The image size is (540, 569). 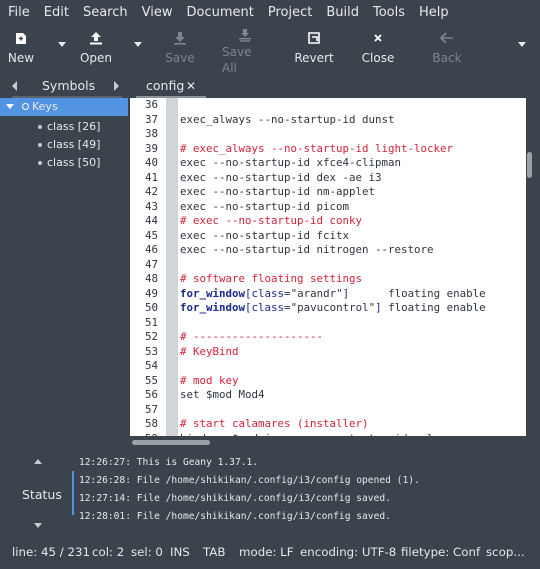 What do you see at coordinates (281, 177) in the screenshot?
I see `code-line: exec --no-startup-id dex -ae i3` at bounding box center [281, 177].